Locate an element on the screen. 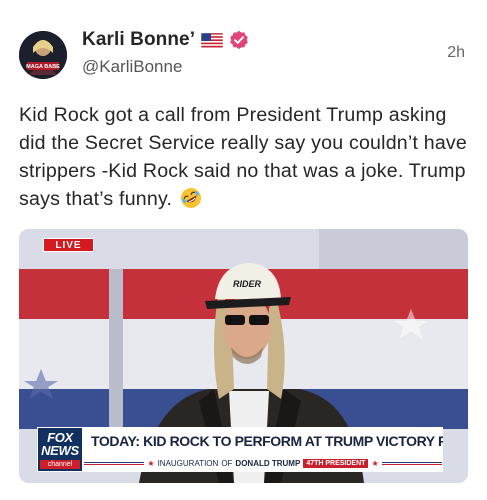 The height and width of the screenshot is (500, 487). avatar-text: MAGA BABE is located at coordinates (43, 67).